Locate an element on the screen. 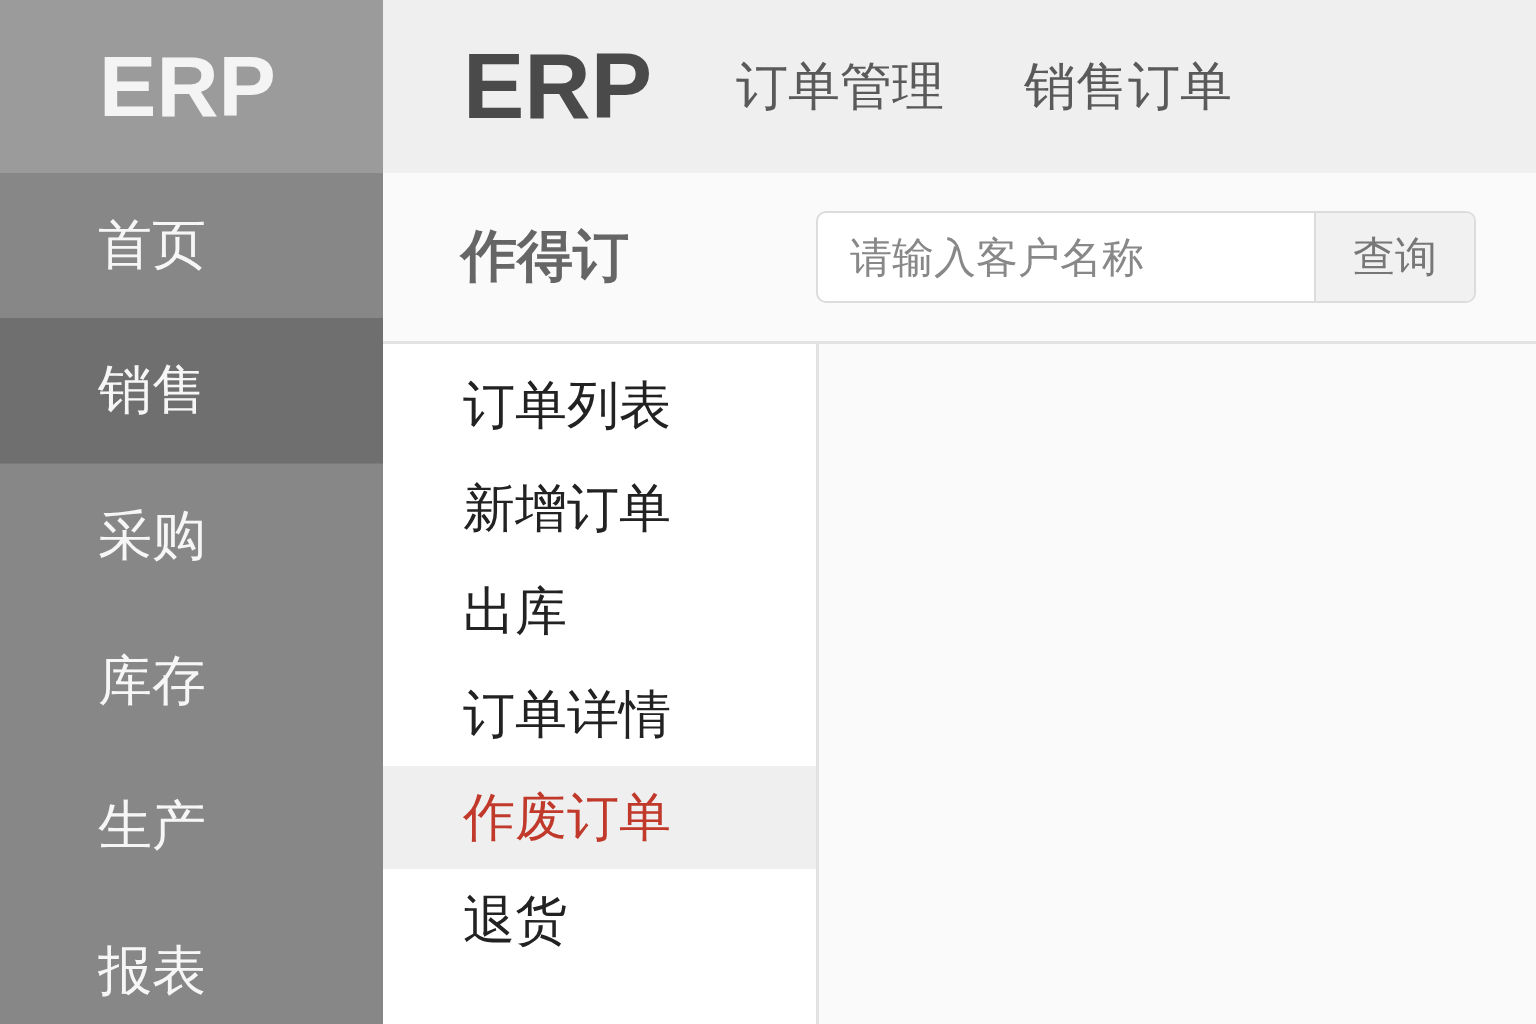 This screenshot has width=1536, height=1024. page-title: 作得订 is located at coordinates (544, 256).